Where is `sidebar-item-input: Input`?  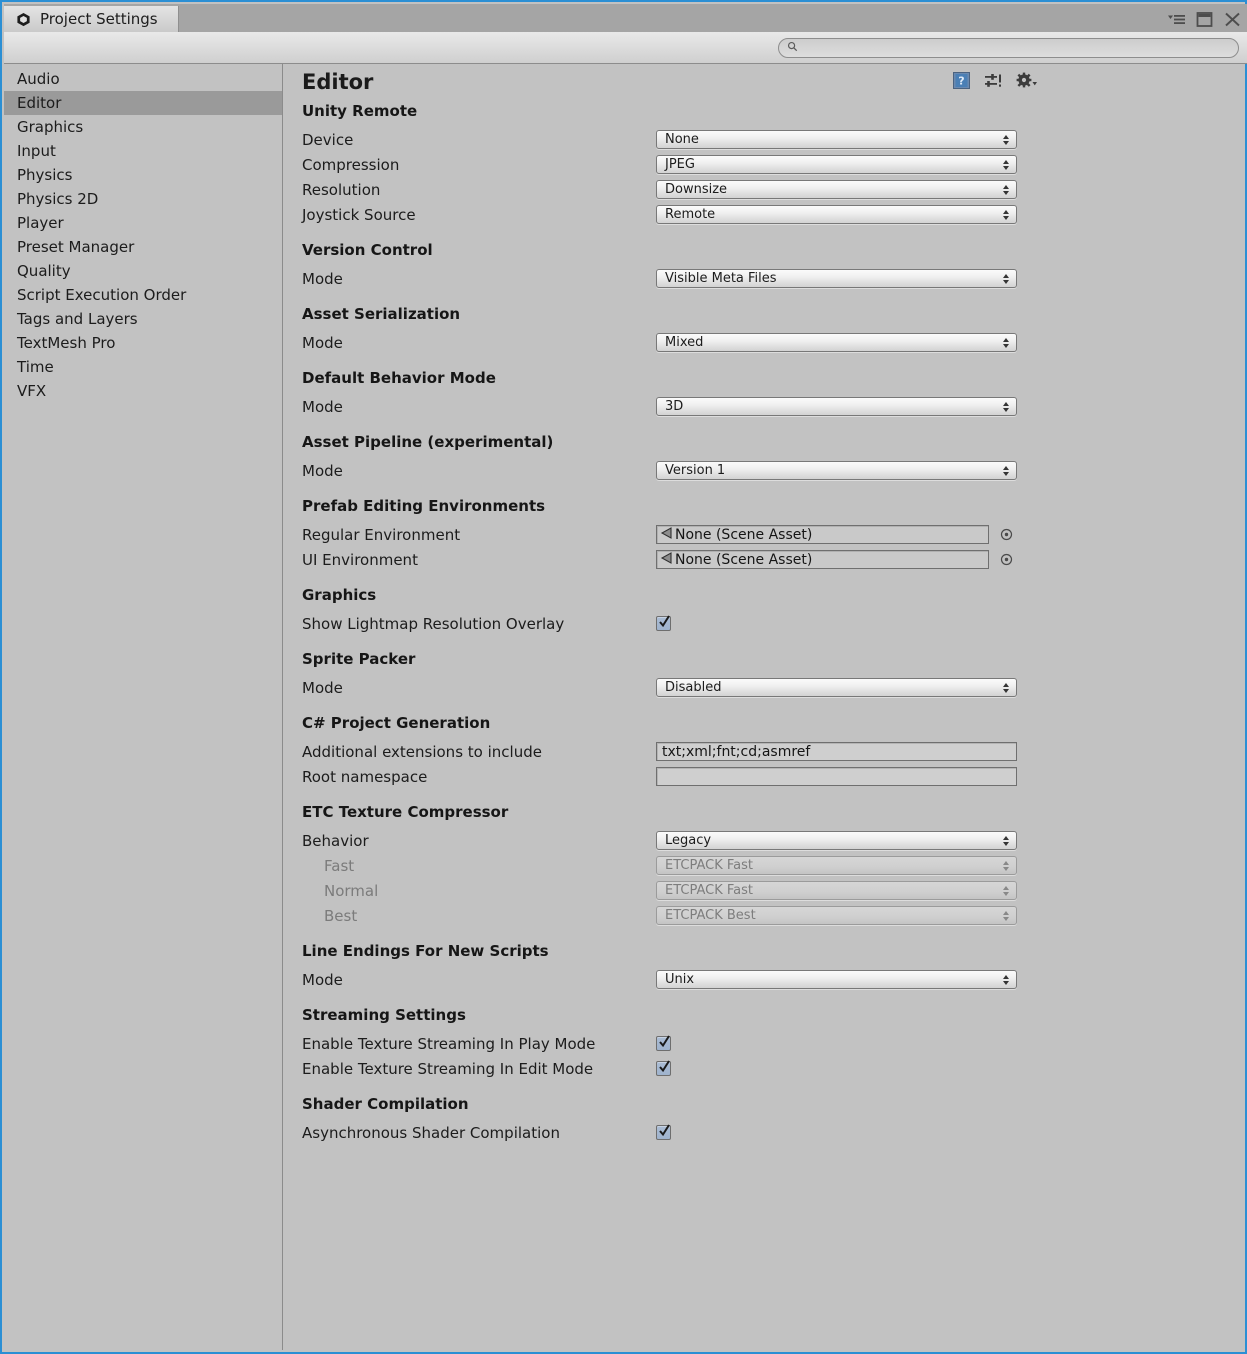
sidebar-item-input: Input is located at coordinates (143, 151).